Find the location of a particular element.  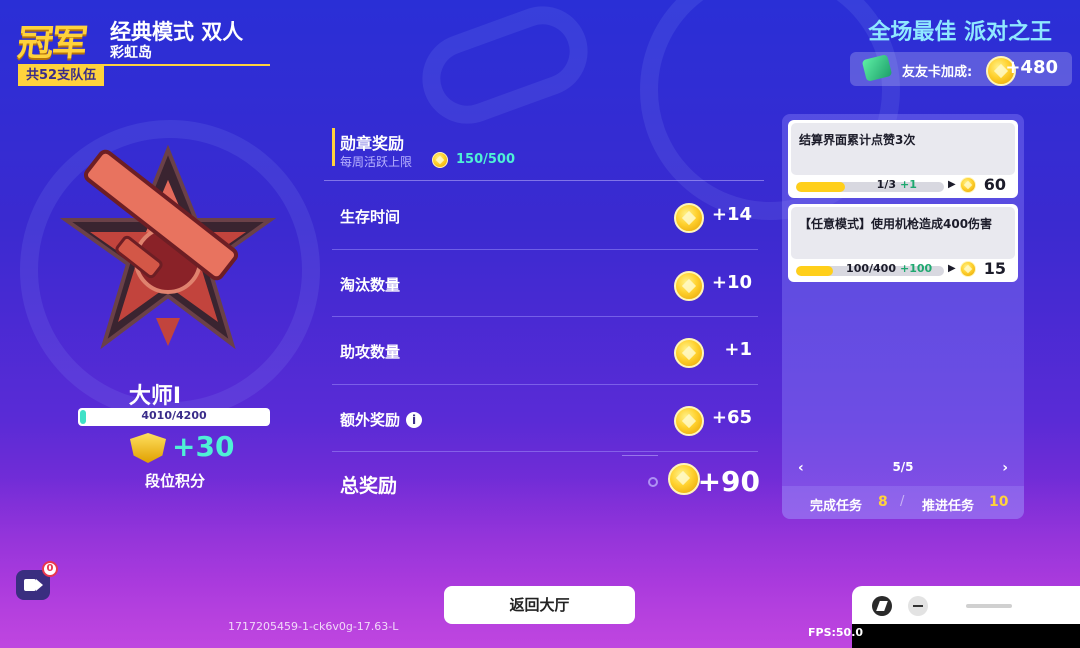

task-progress-text: 1/3 is located at coordinates (886, 184).